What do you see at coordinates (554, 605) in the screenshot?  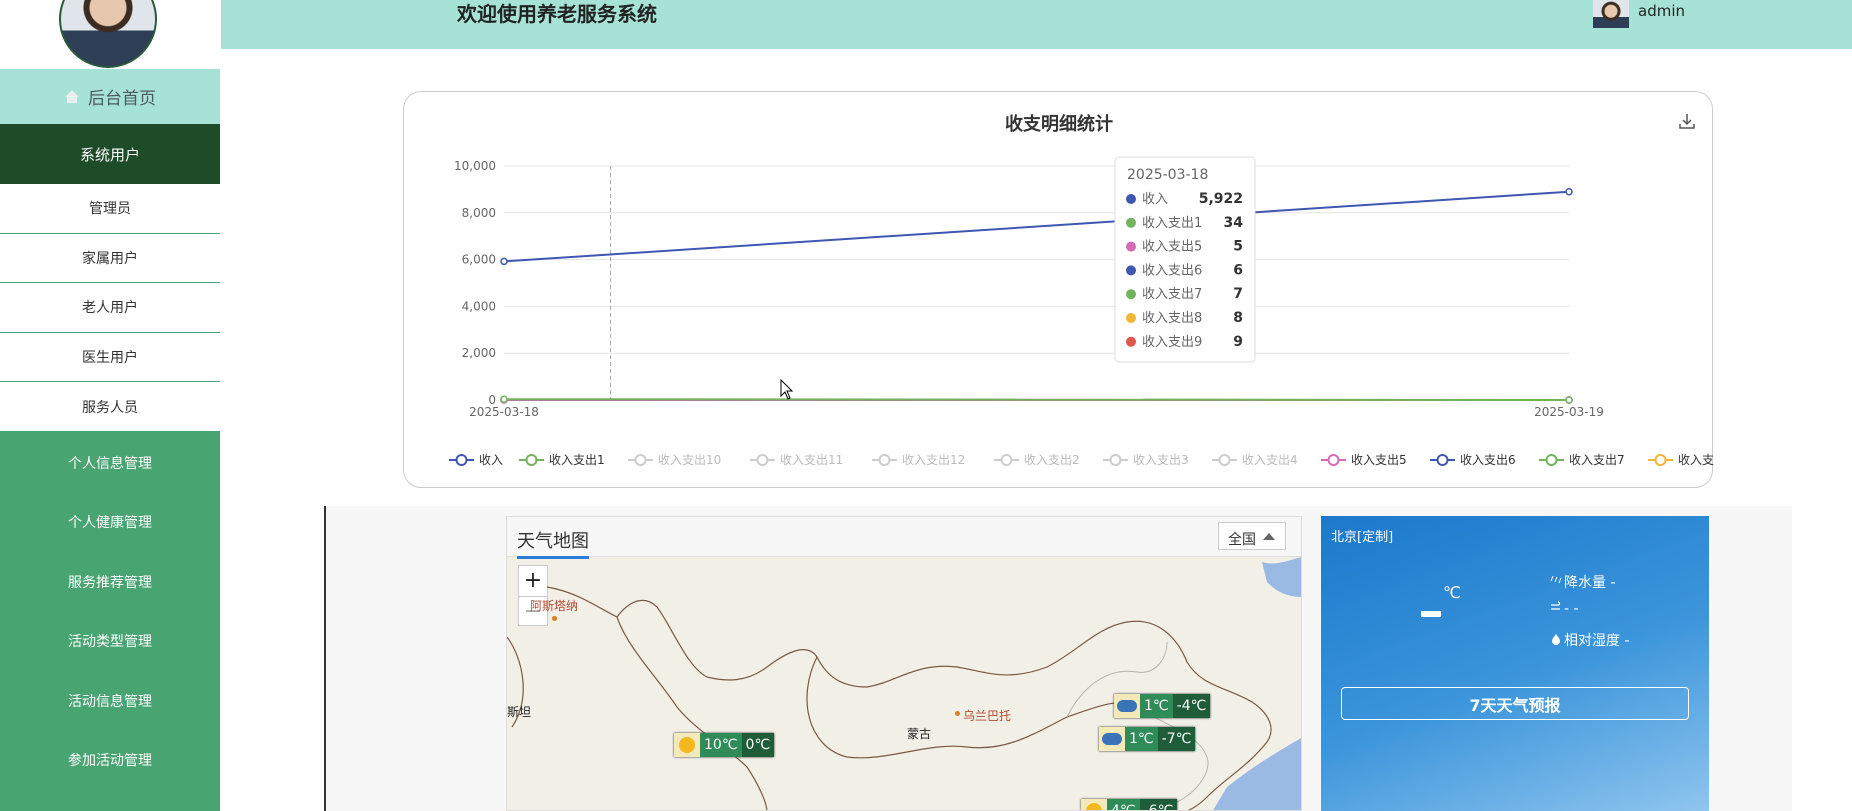 I see `city-label-astana: 阿斯塔纳` at bounding box center [554, 605].